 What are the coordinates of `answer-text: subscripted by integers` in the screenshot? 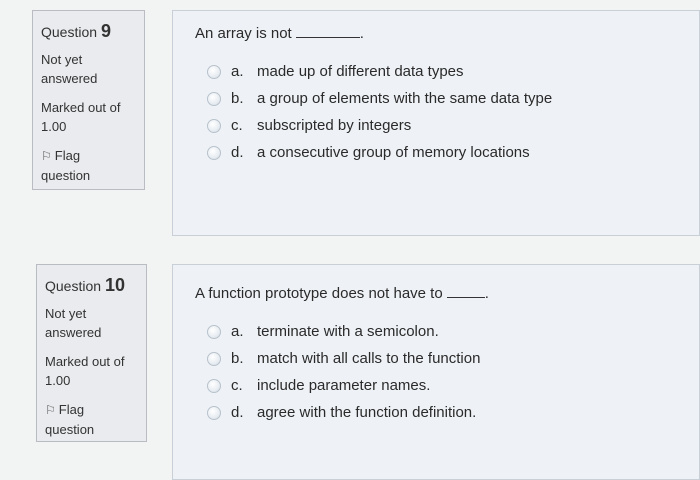 It's located at (334, 125).